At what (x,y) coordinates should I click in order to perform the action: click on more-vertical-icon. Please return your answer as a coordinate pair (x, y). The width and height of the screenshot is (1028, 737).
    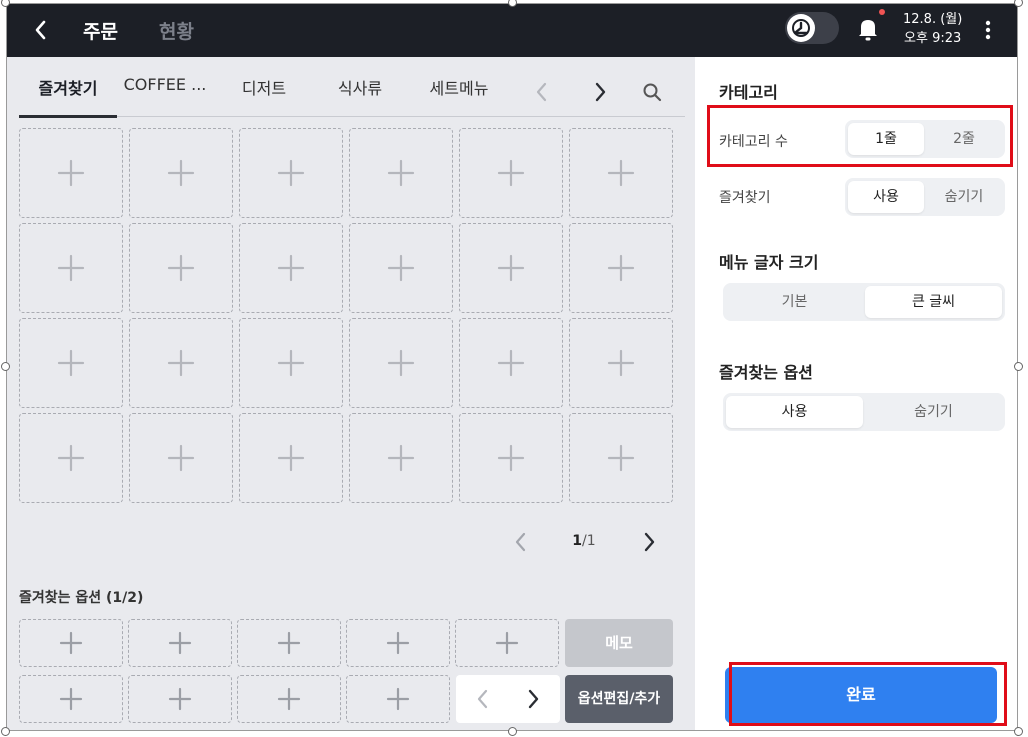
    Looking at the image, I should click on (988, 30).